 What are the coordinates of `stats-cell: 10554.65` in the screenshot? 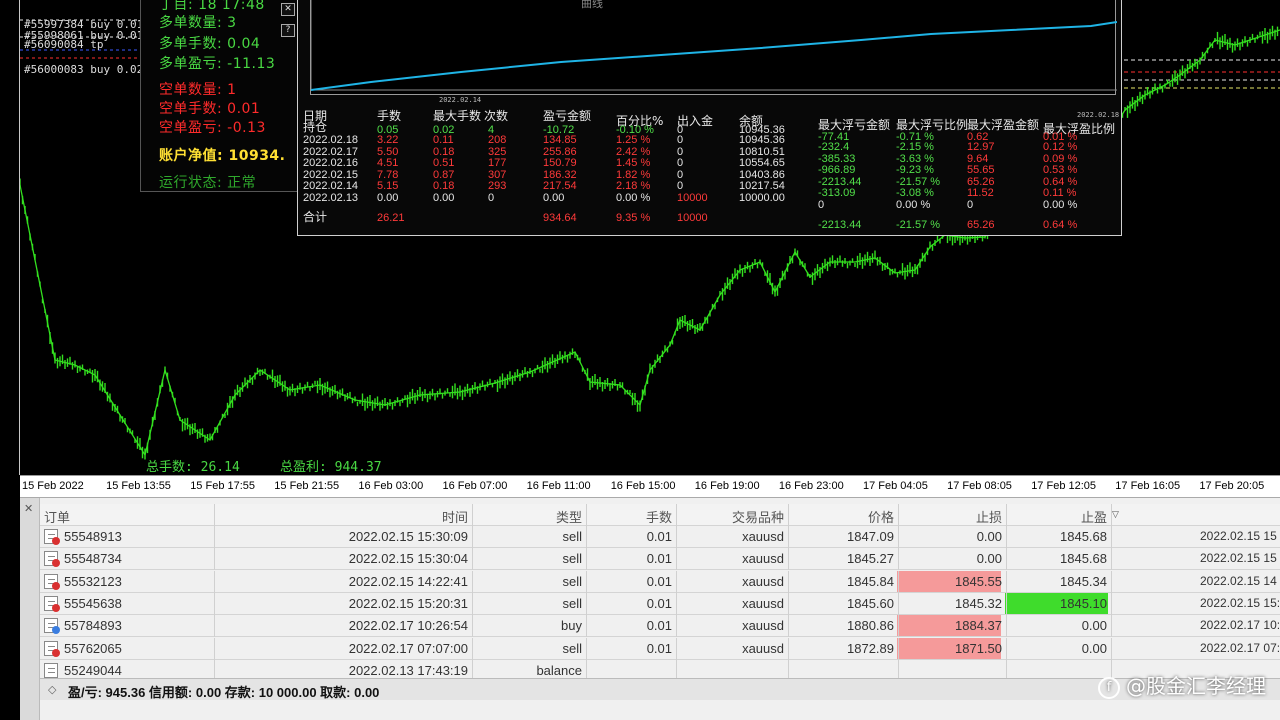 It's located at (762, 163).